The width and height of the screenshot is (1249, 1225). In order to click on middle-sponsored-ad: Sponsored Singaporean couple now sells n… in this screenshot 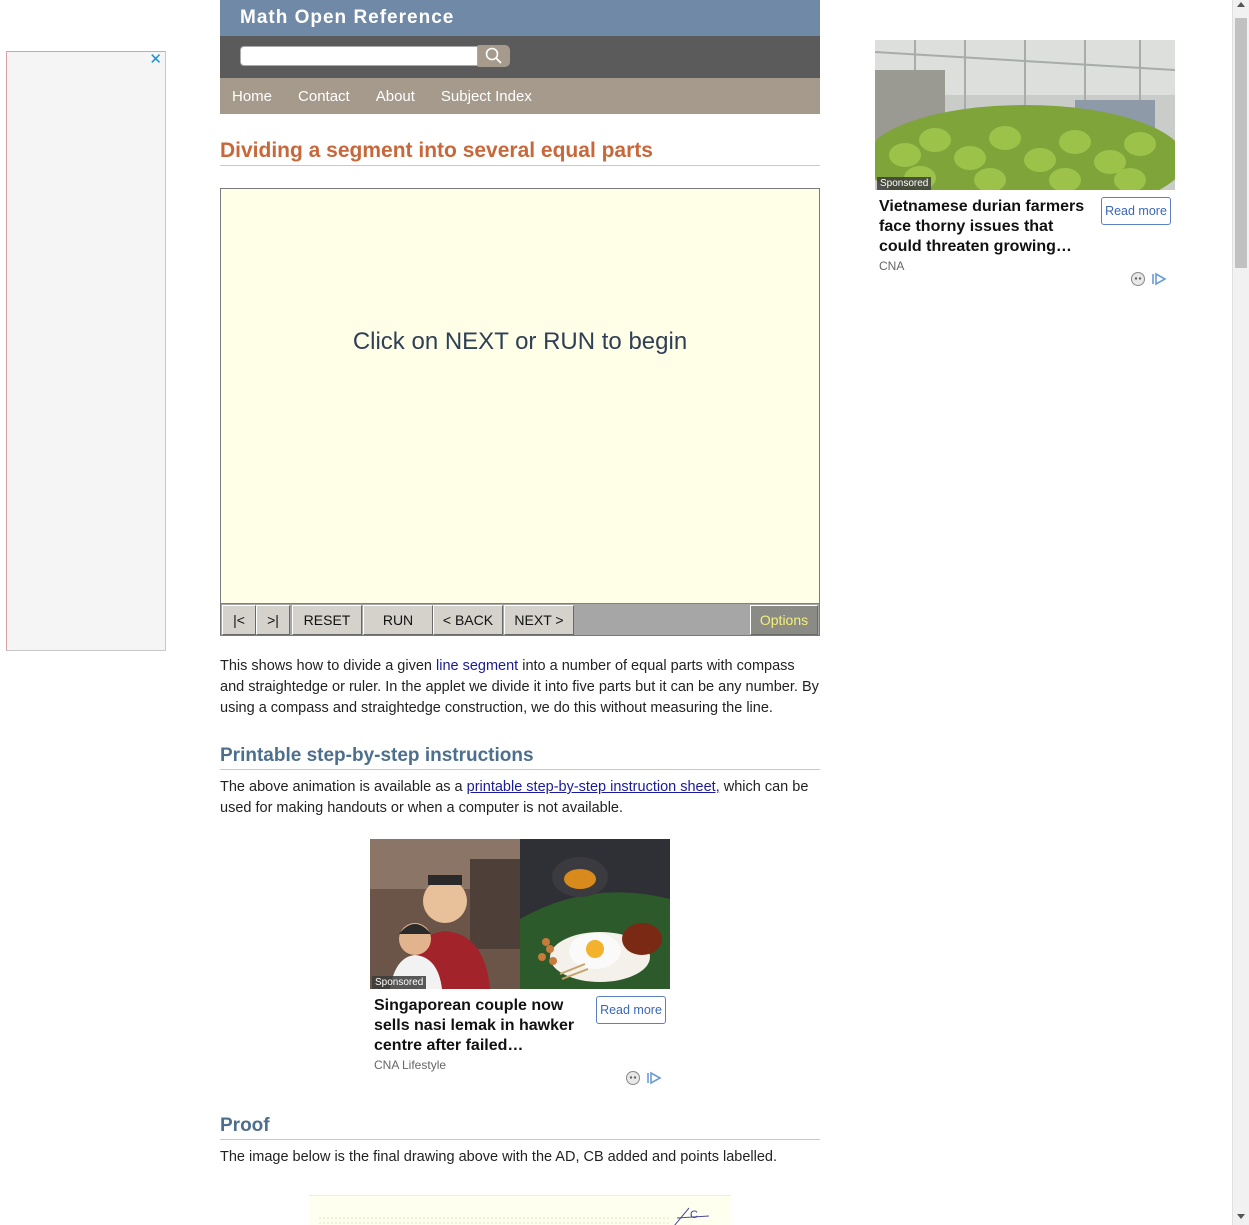, I will do `click(520, 964)`.